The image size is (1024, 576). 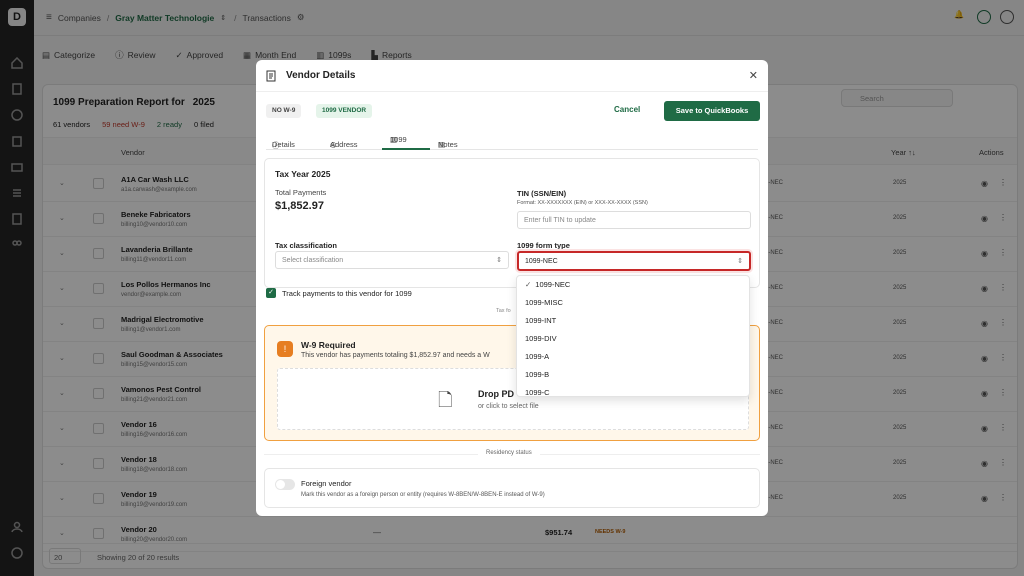 I want to click on file-icon: 🗋, so click(x=445, y=400).